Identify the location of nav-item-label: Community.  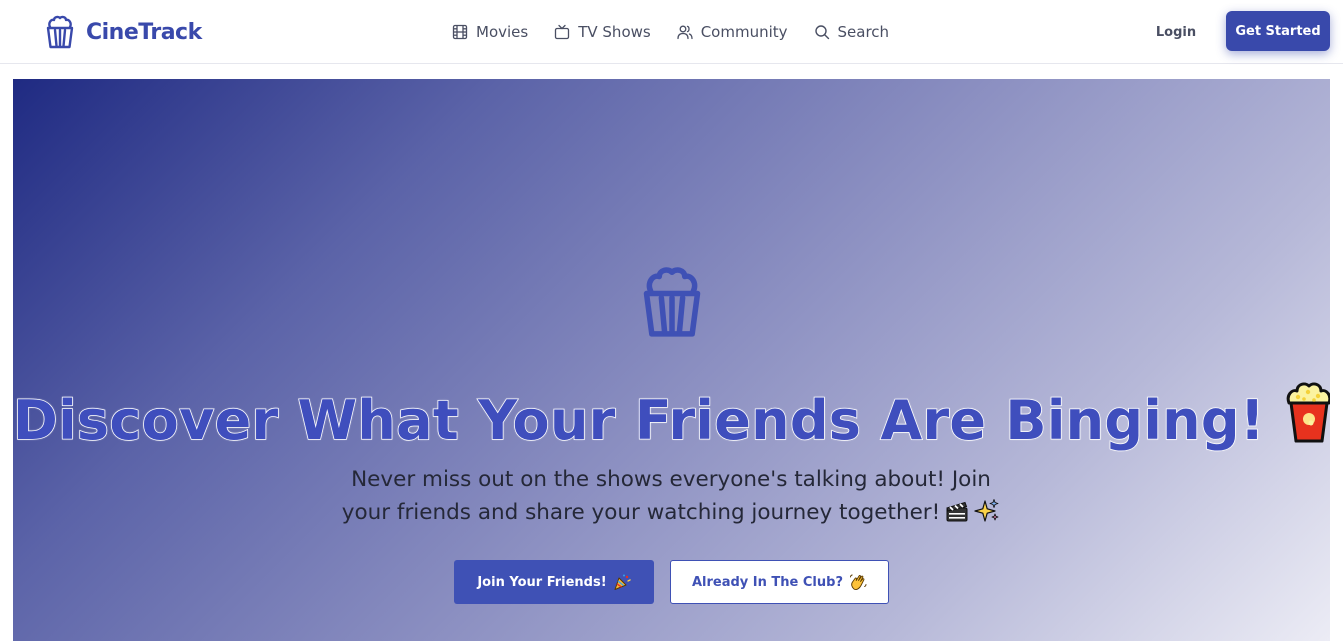
(744, 31).